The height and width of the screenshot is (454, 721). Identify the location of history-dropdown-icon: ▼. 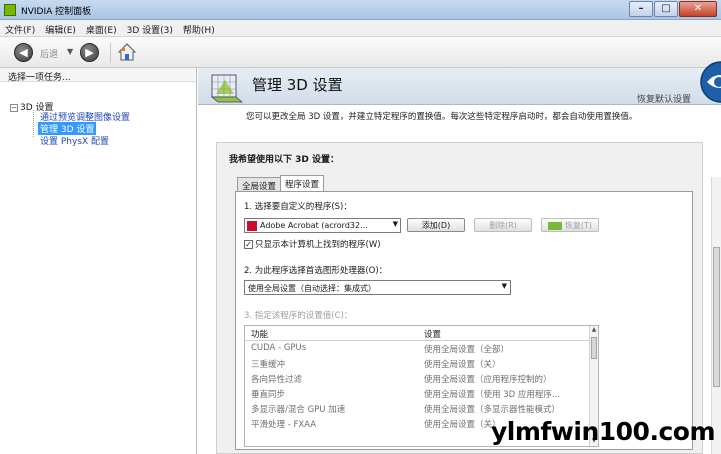
(70, 51).